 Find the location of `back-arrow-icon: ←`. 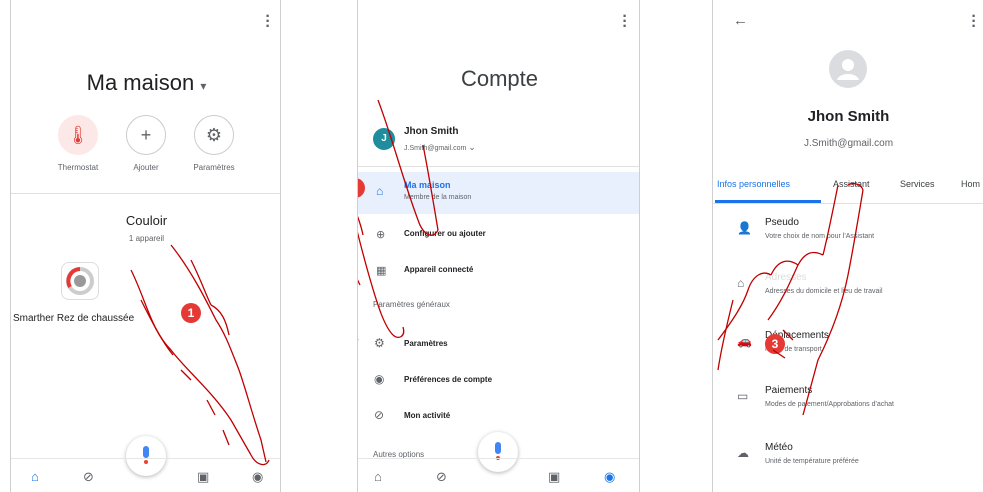

back-arrow-icon: ← is located at coordinates (740, 20).